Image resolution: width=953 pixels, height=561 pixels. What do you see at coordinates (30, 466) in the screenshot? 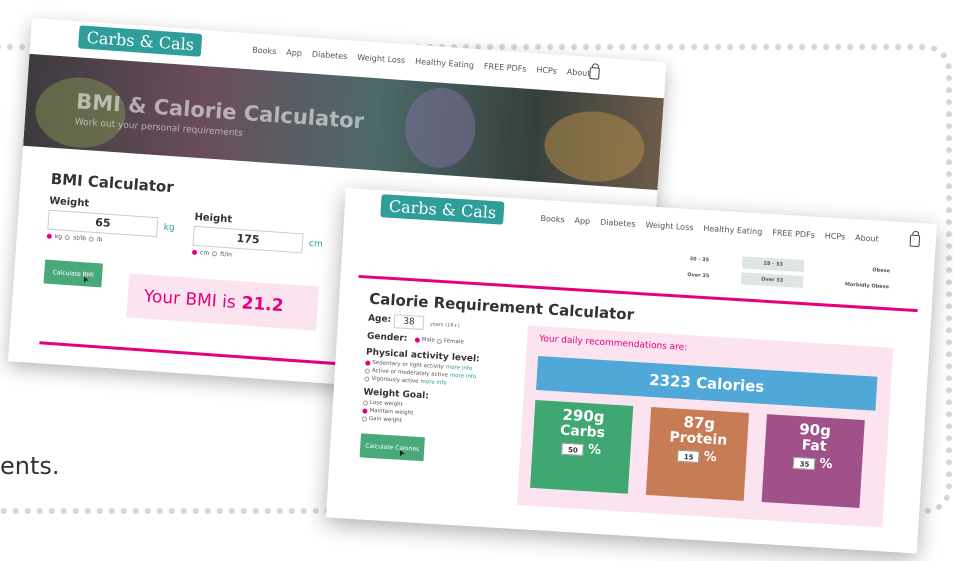
I see `background-text: ents.` at bounding box center [30, 466].